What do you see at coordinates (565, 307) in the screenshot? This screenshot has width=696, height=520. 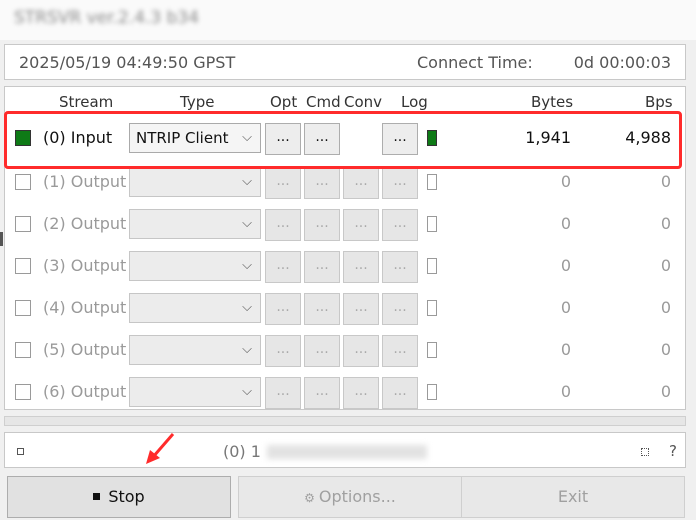 I see `bytes-value-4: 0` at bounding box center [565, 307].